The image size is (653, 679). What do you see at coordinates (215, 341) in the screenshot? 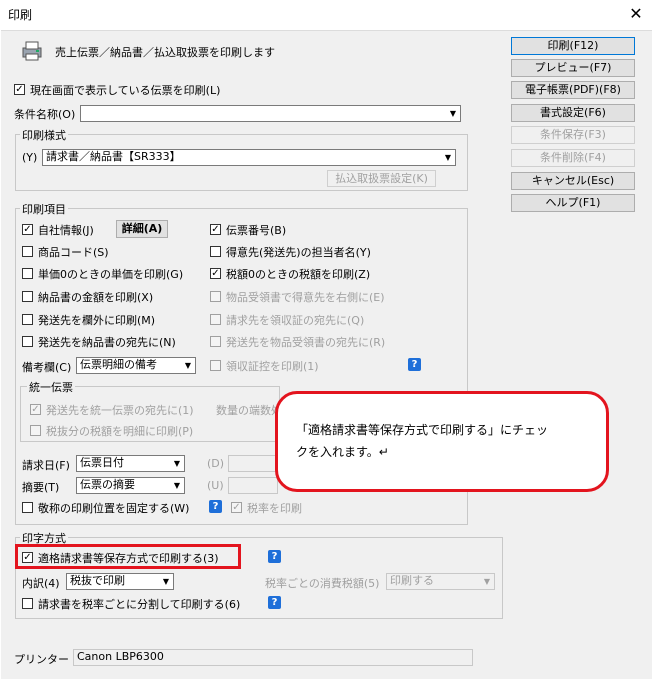
I see `ship-to-goods-receipt-checkbox` at bounding box center [215, 341].